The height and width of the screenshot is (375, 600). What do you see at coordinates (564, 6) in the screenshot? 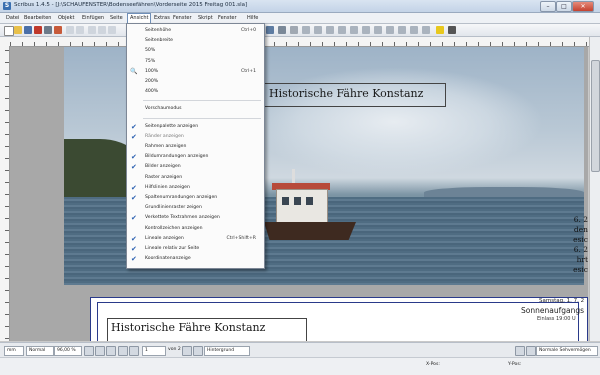
I see `maximize-button: □` at bounding box center [564, 6].